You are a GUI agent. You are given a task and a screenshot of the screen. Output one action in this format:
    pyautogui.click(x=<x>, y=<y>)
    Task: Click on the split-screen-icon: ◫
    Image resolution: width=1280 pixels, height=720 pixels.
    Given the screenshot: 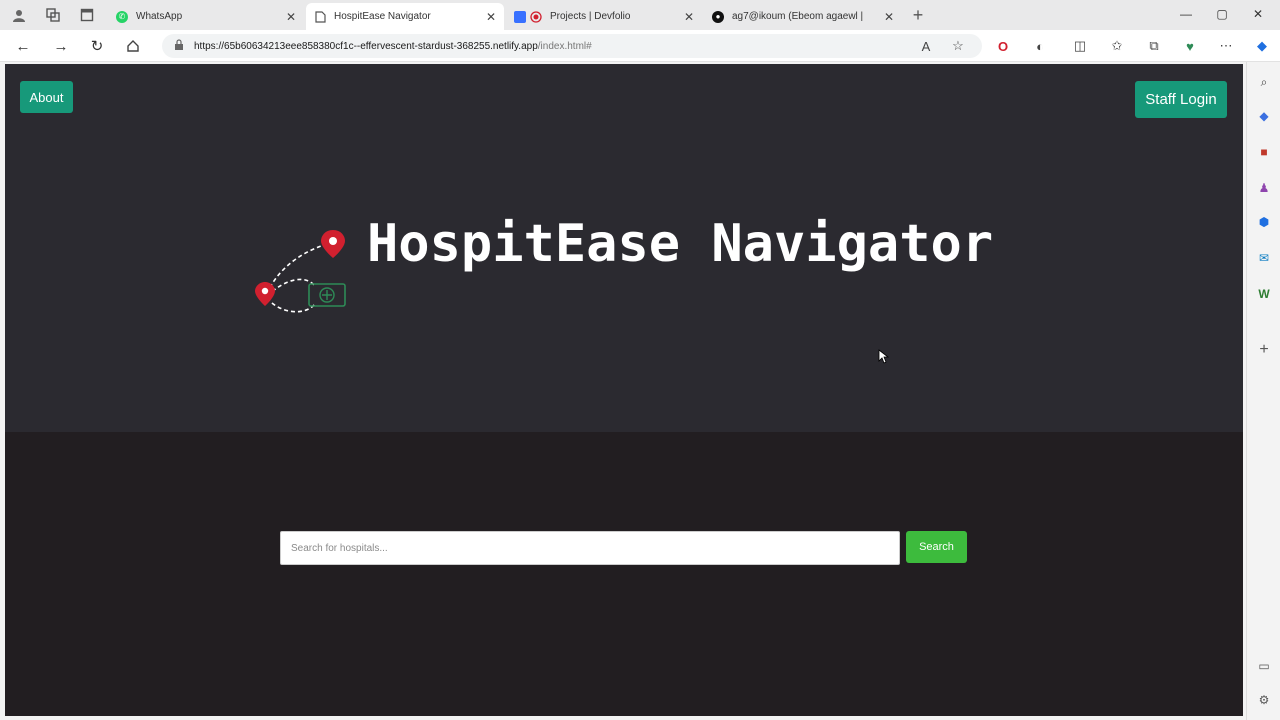 What is the action you would take?
    pyautogui.click(x=1080, y=46)
    